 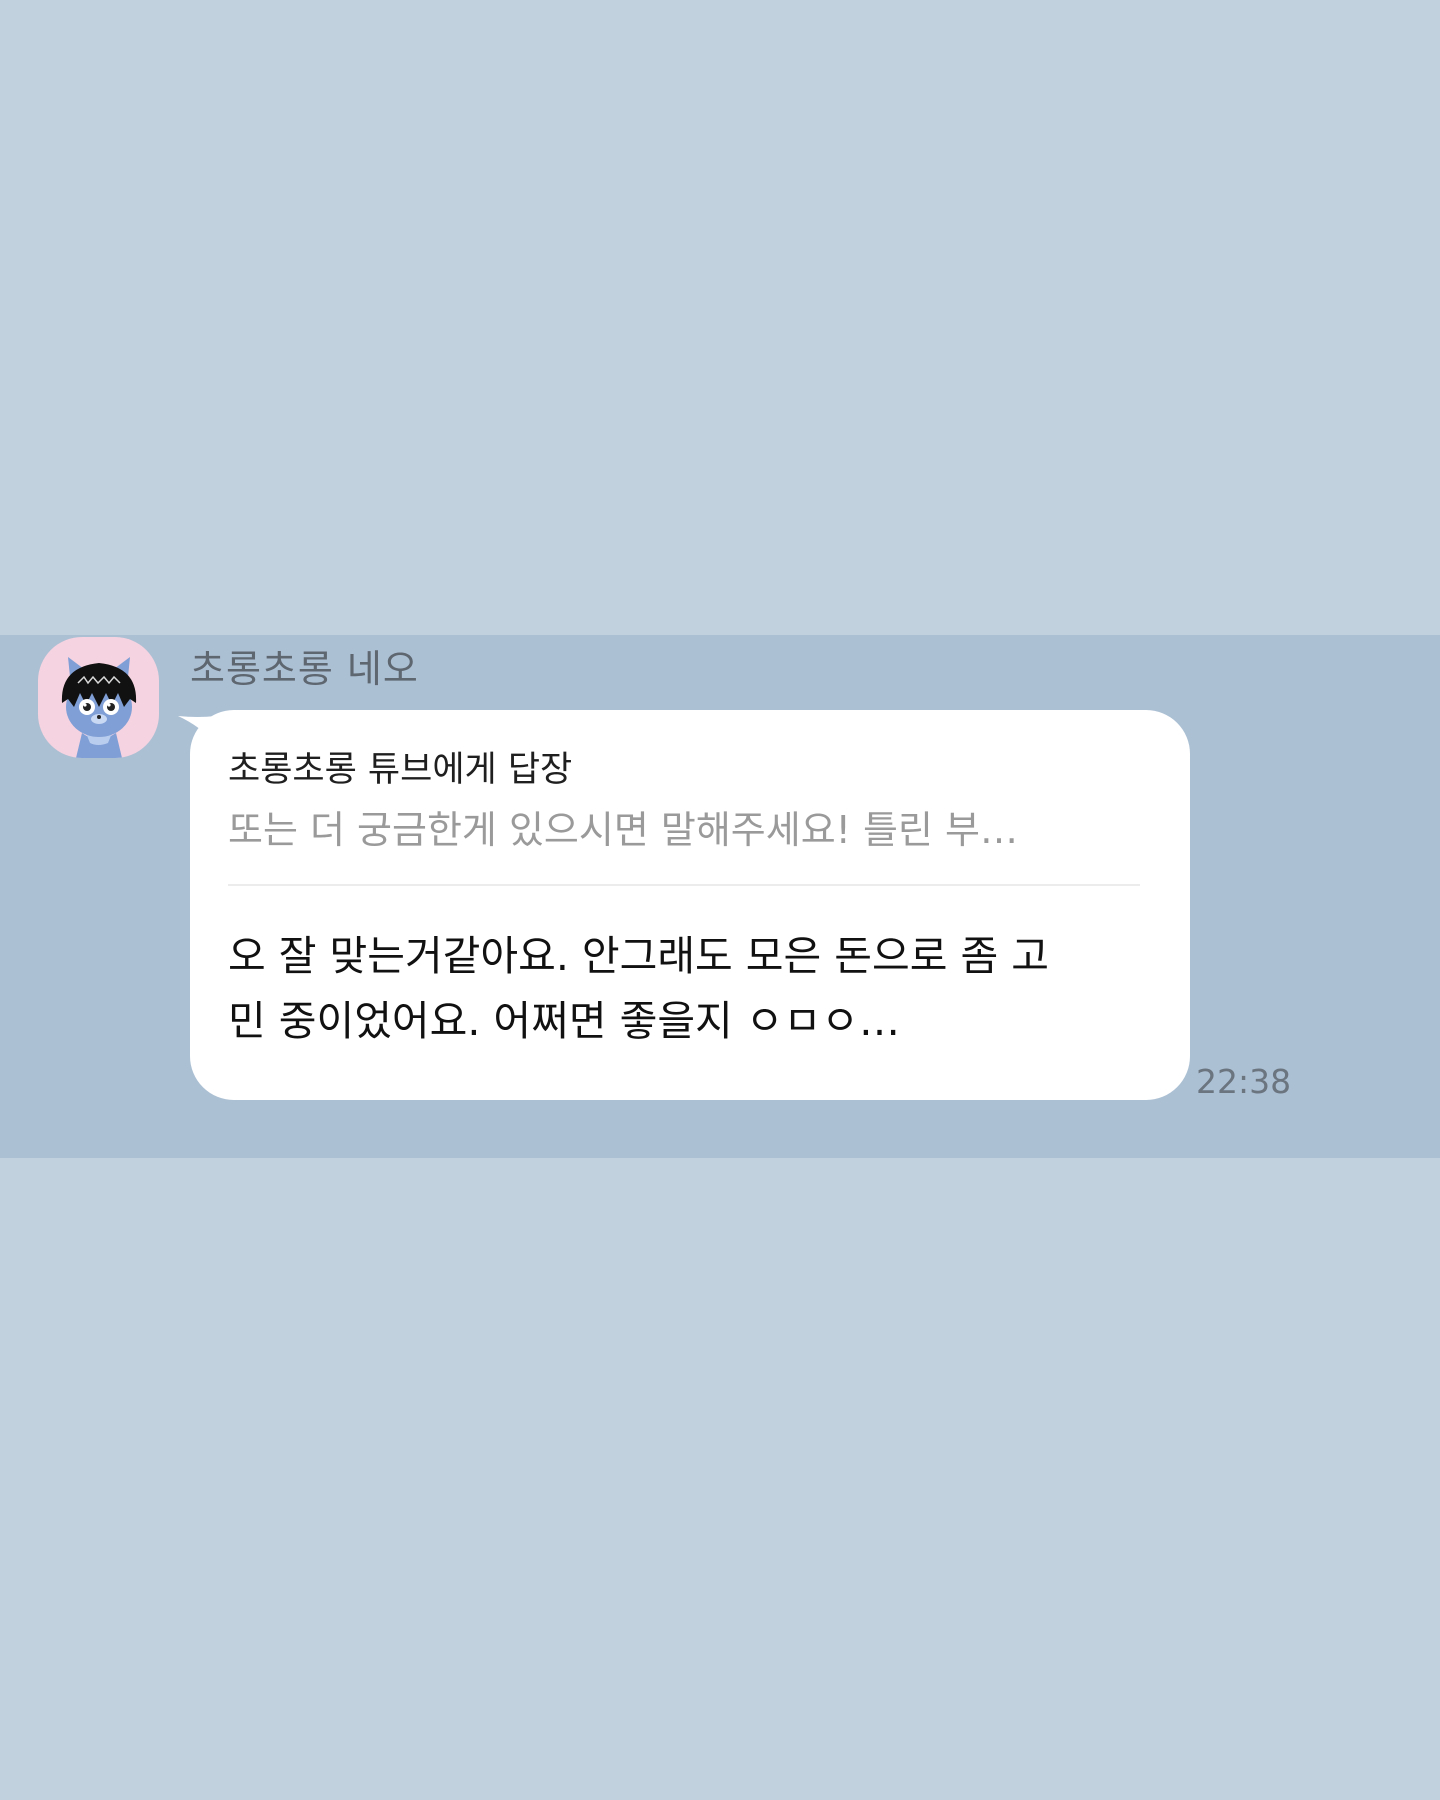 I want to click on message-timestamp: 22:38, so click(x=1244, y=1081).